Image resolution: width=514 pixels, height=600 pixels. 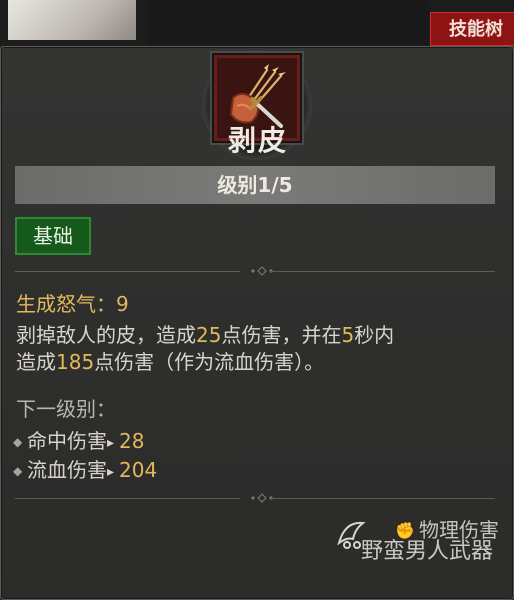 I want to click on upgrade-row: ◆ 流血伤害▸ 204, so click(x=85, y=471).